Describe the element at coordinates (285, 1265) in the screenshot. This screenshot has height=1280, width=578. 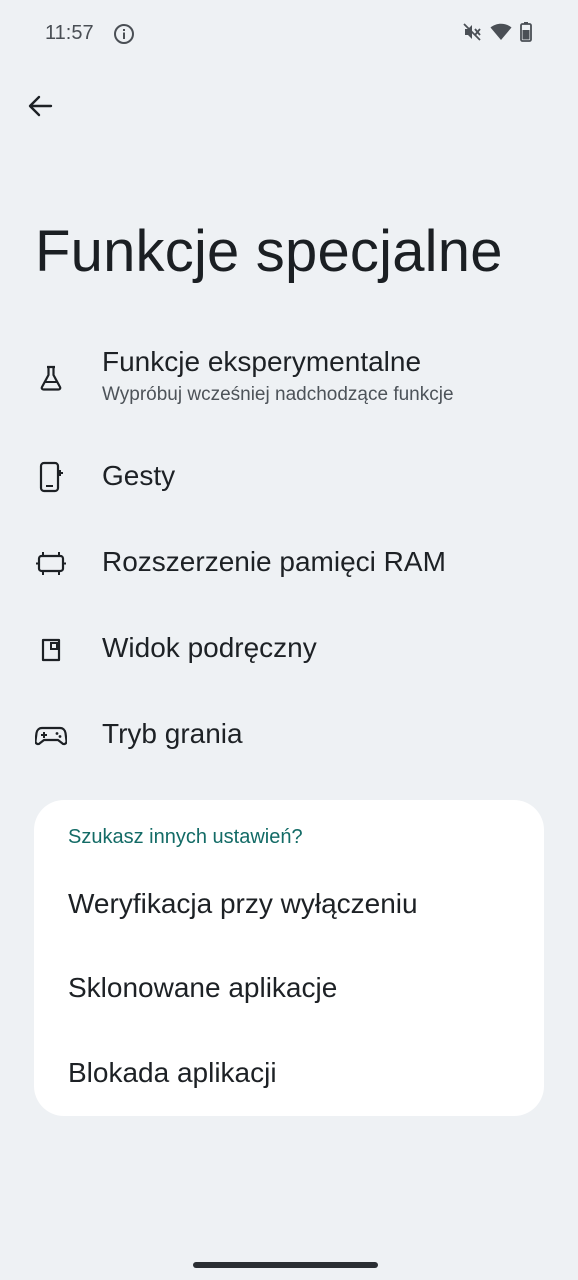
I see `gesture-navigation-bar` at that location.